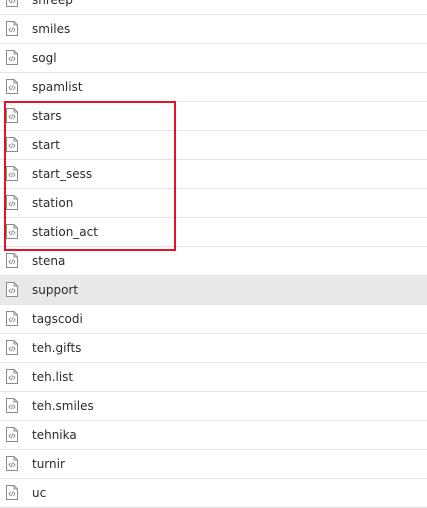 The image size is (427, 508). I want to click on file-row: stars, so click(213, 116).